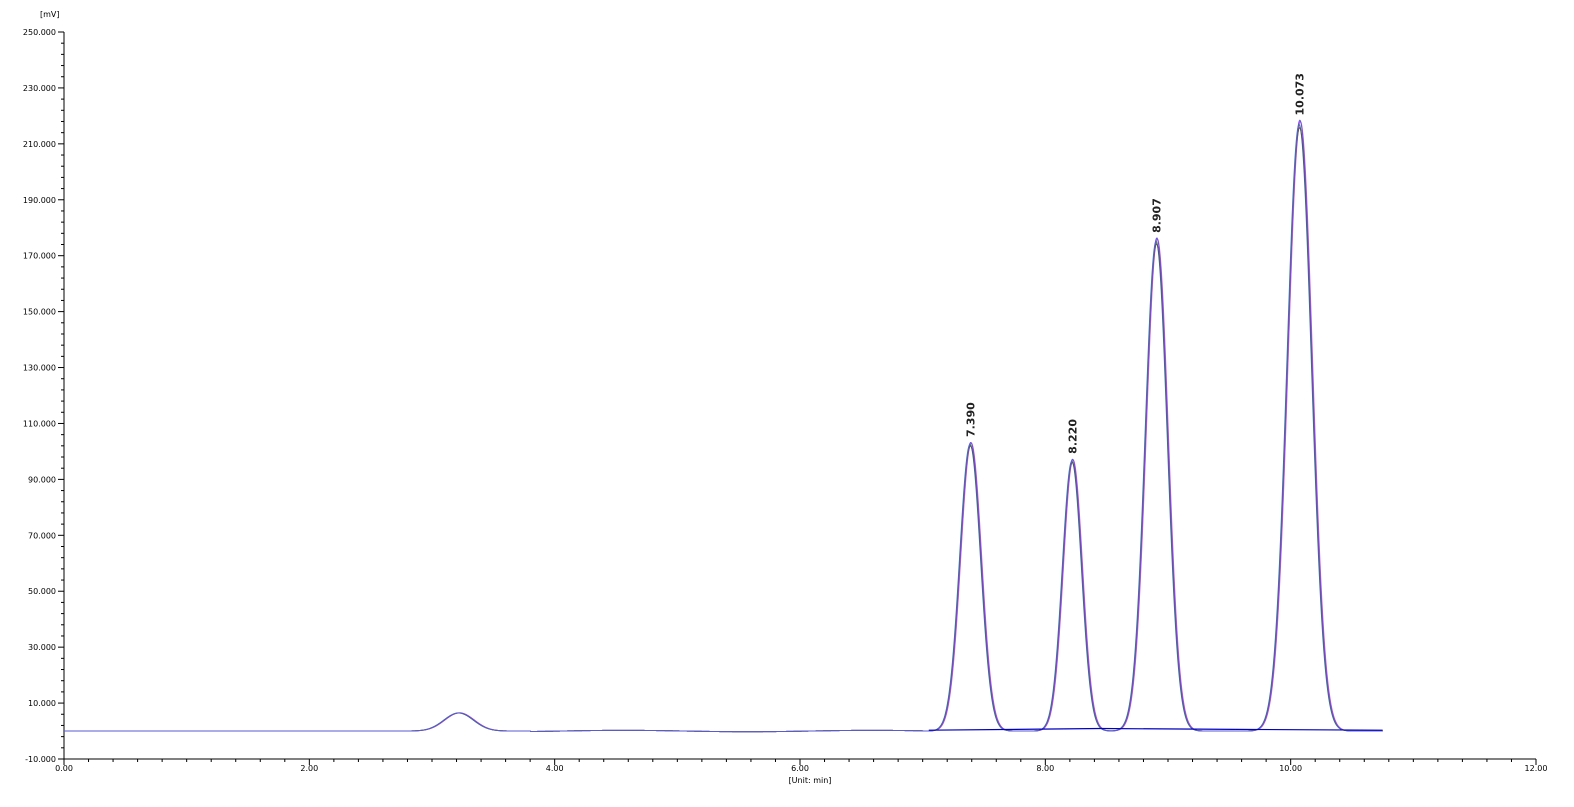 This screenshot has width=1574, height=807. I want to click on x-tick-label: 12.00, so click(1536, 768).